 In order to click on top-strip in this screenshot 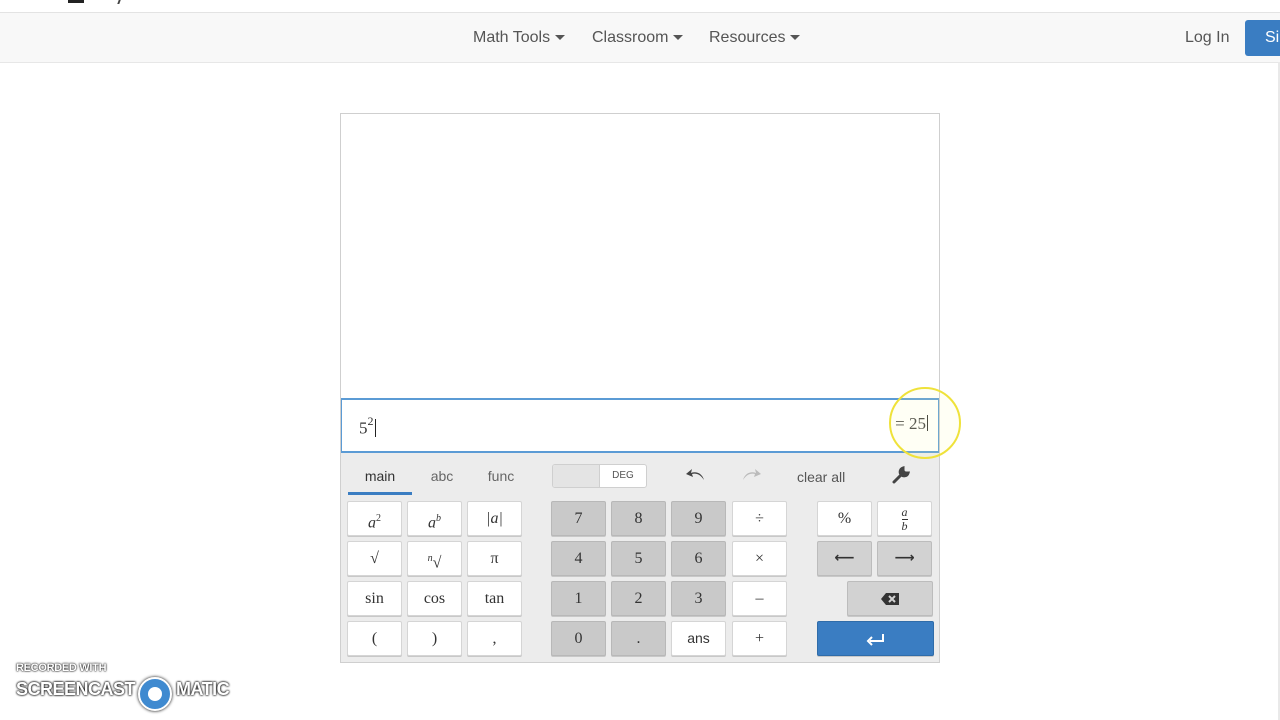, I will do `click(640, 6)`.